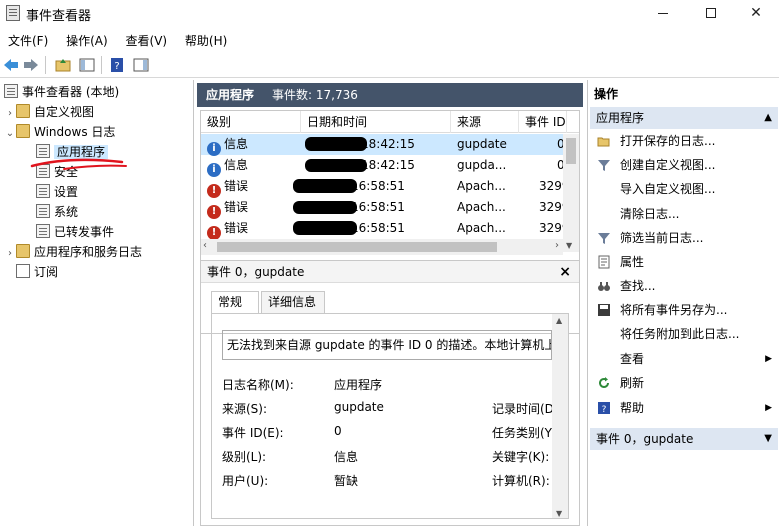 The width and height of the screenshot is (779, 526). Describe the element at coordinates (244, 457) in the screenshot. I see `prop-label: 级别(L):` at that location.